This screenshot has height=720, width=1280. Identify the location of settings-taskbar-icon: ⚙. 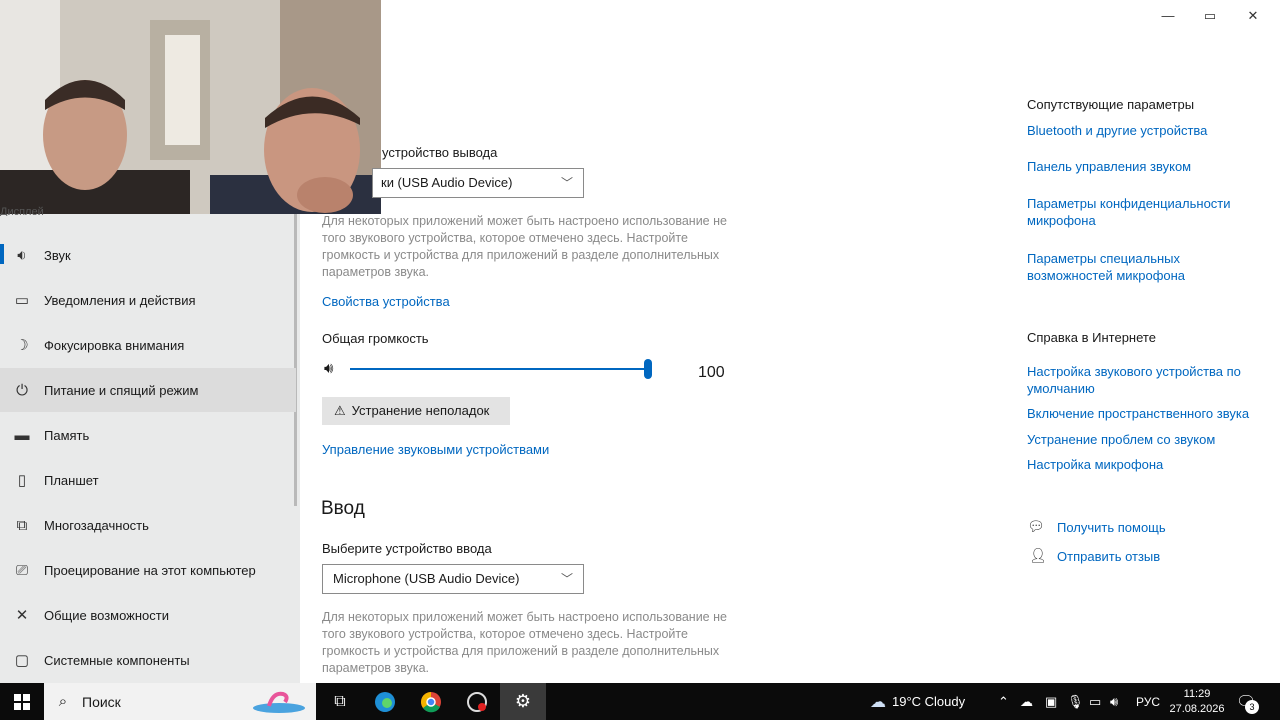
(523, 701).